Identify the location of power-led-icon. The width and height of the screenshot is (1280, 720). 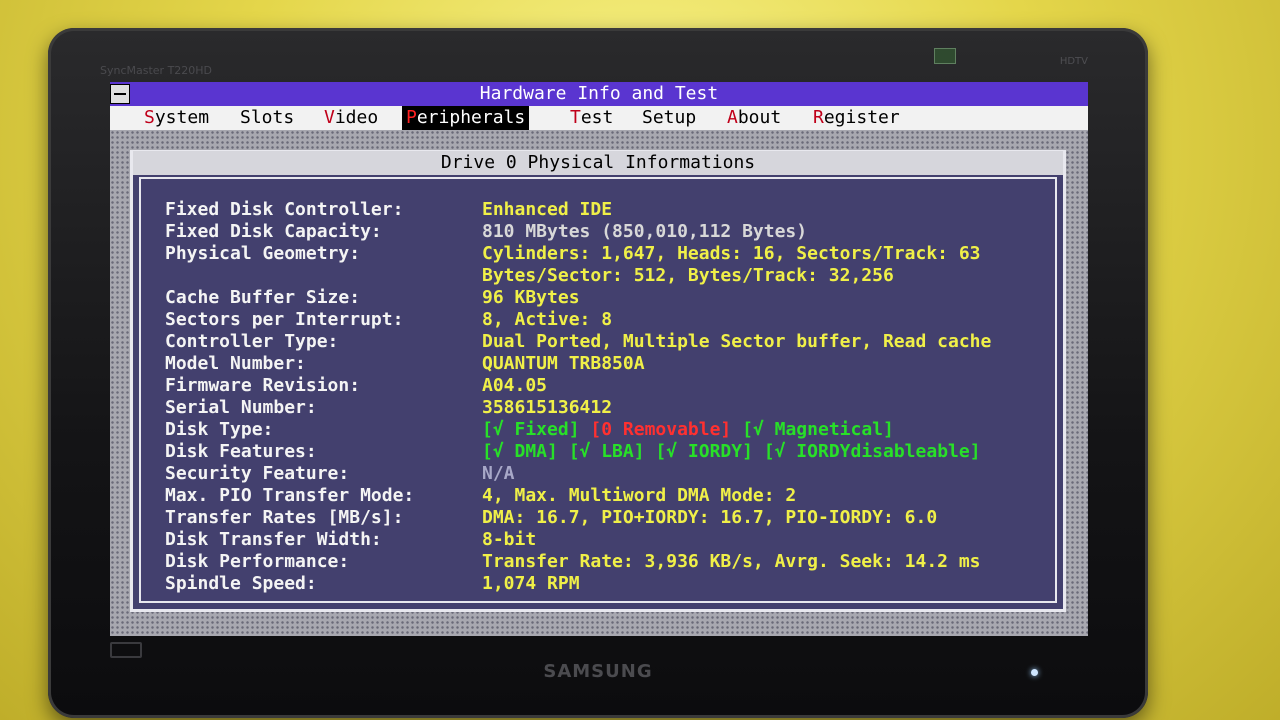
(1034, 672).